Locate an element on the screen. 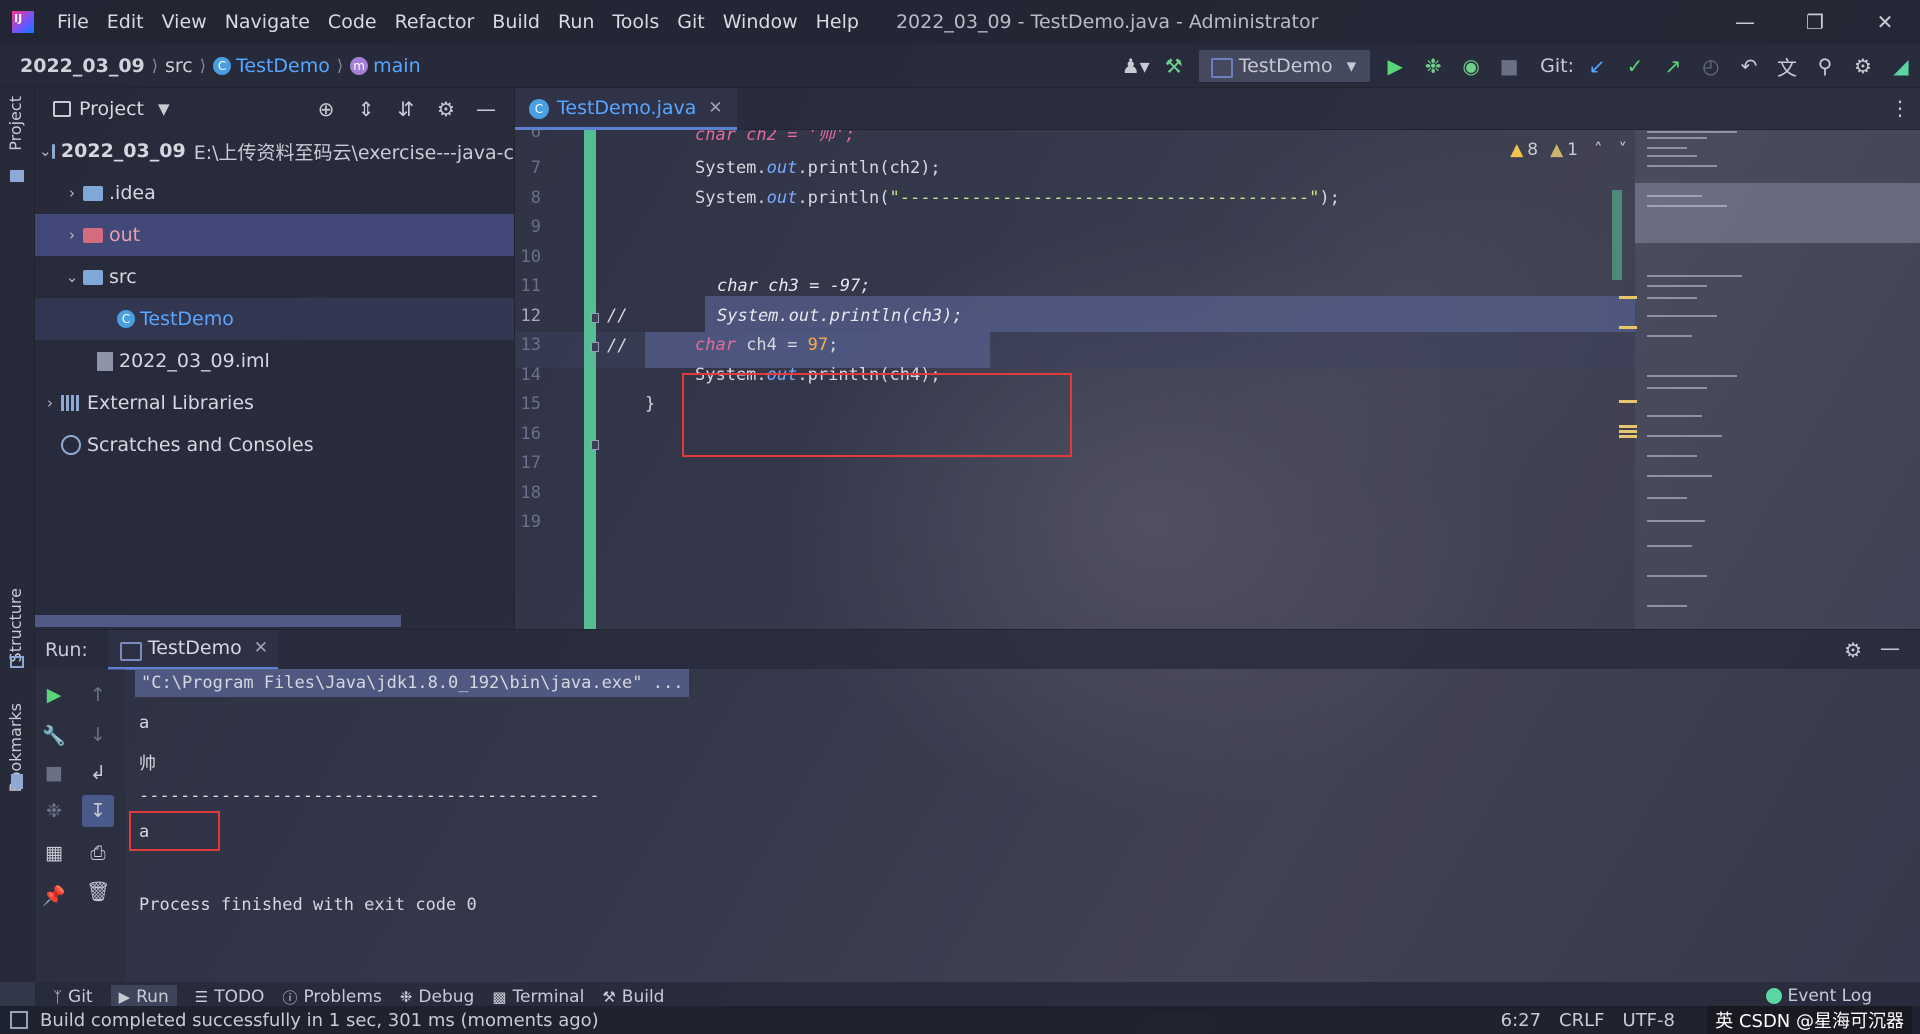  expand-all-icon: ⇕ is located at coordinates (366, 109).